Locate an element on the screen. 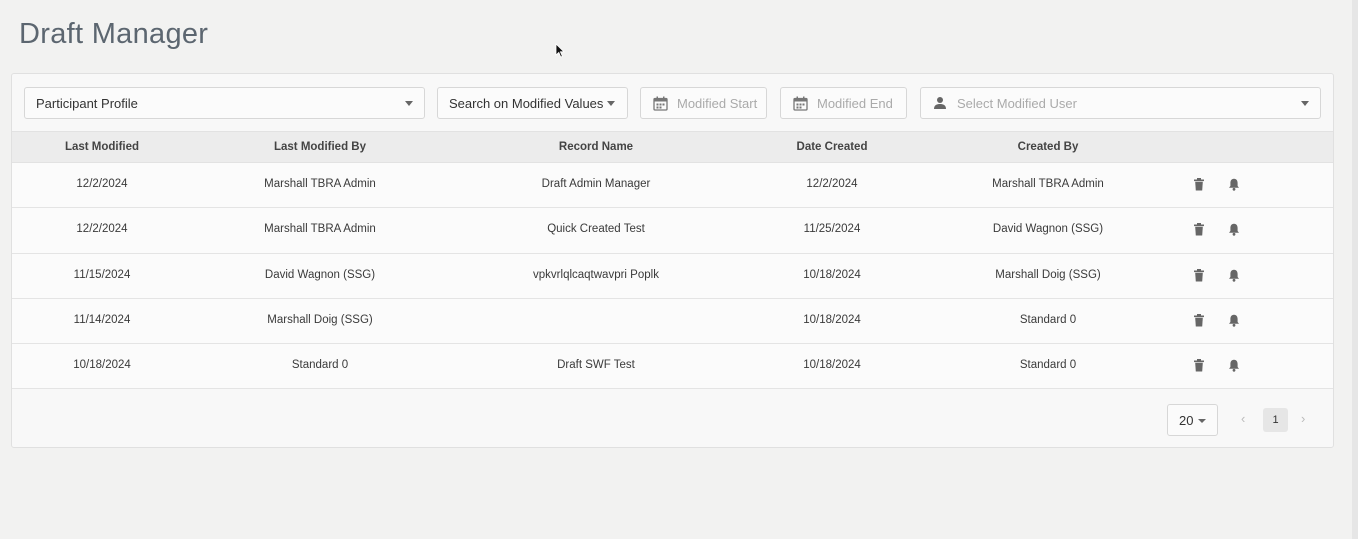  cell-last-modified: 10/18/2024 is located at coordinates (102, 365).